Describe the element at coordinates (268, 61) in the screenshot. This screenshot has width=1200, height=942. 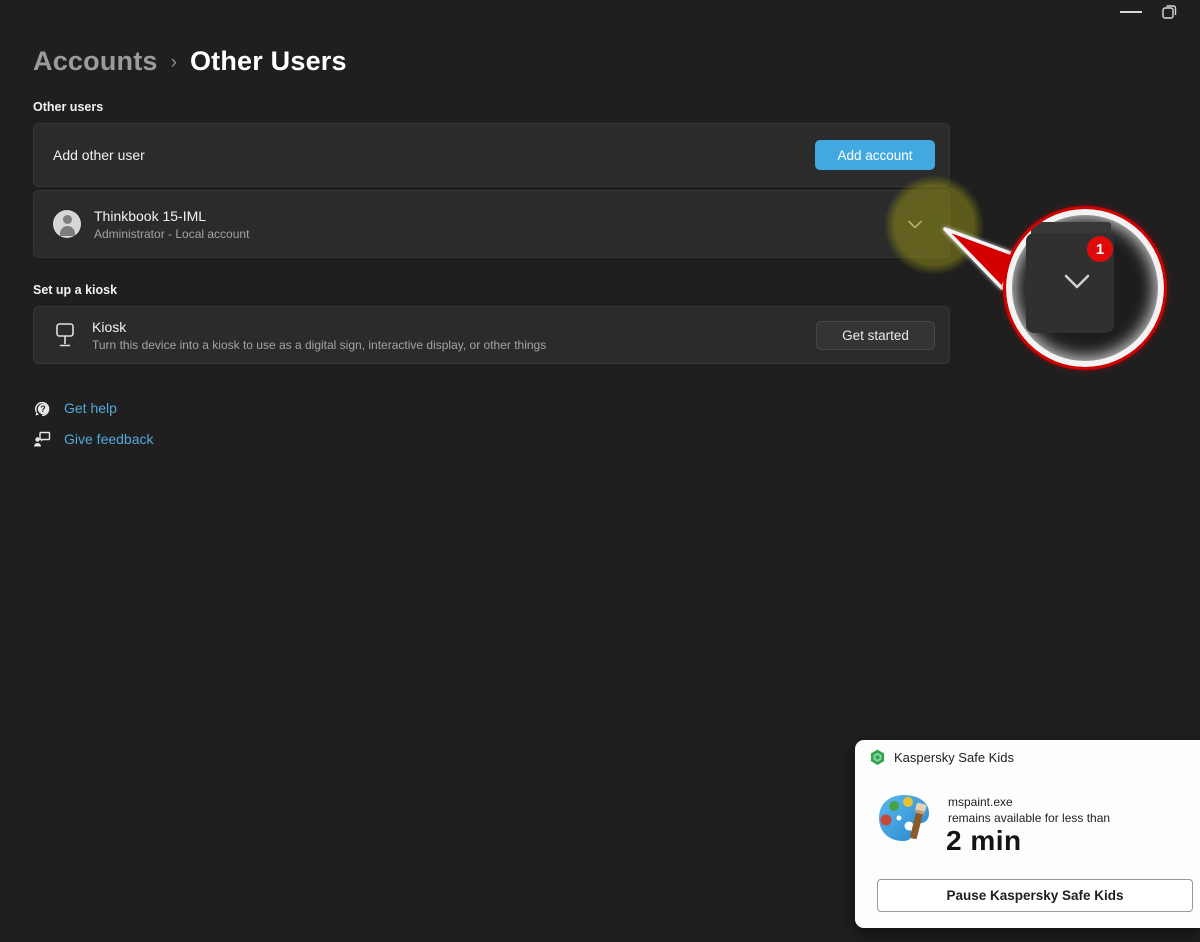
I see `page-title: Other Users` at that location.